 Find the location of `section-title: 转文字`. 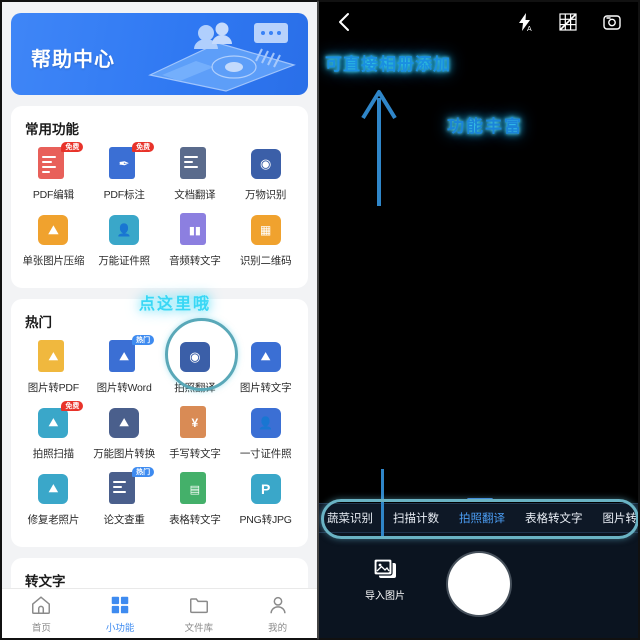

section-title: 转文字 is located at coordinates (45, 581).